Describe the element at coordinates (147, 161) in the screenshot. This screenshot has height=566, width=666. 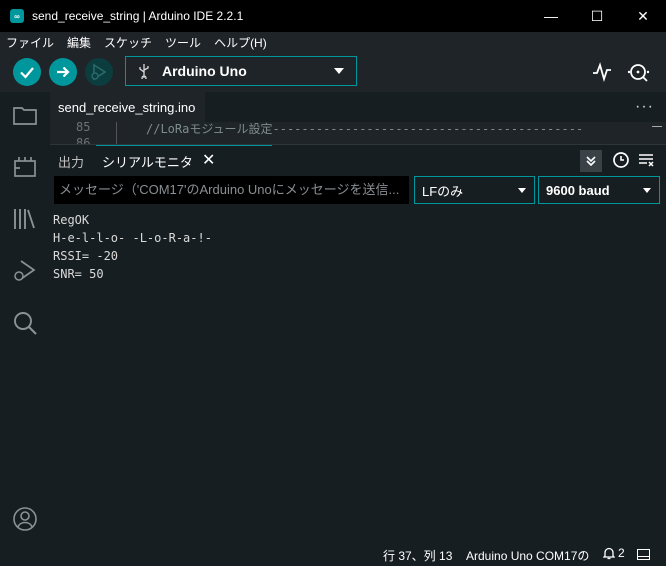
I see `tab-serial-monitor: シリアルモニタ` at that location.